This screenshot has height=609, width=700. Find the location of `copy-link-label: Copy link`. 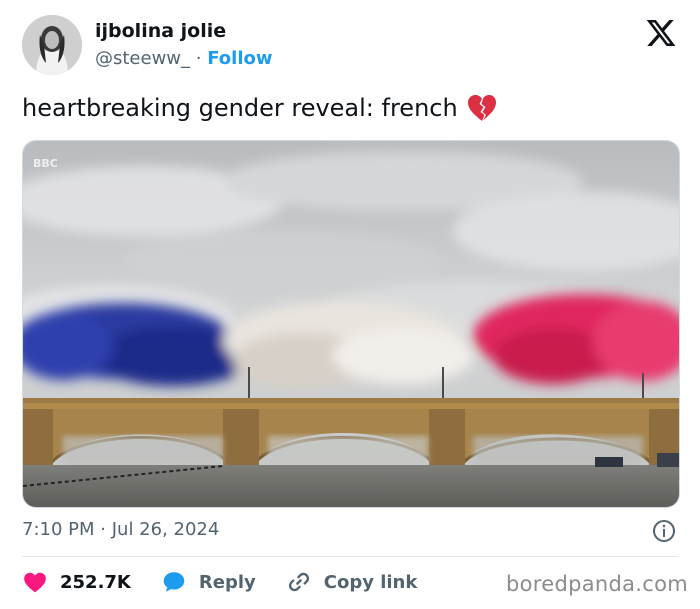

copy-link-label: Copy link is located at coordinates (370, 582).